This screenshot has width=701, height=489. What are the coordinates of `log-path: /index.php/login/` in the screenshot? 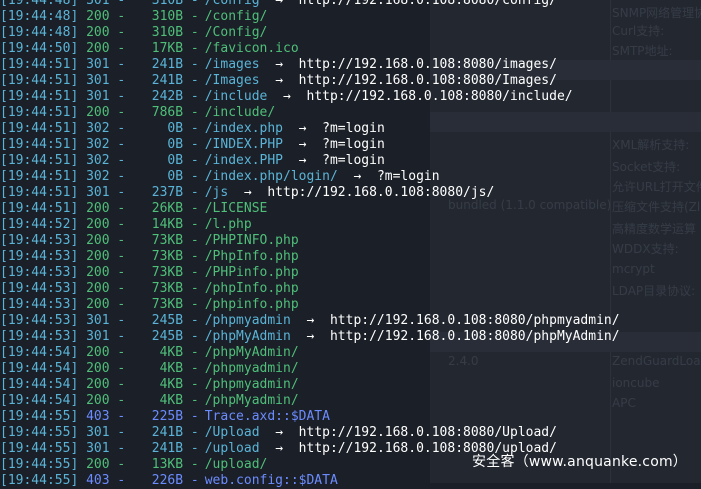 It's located at (271, 176).